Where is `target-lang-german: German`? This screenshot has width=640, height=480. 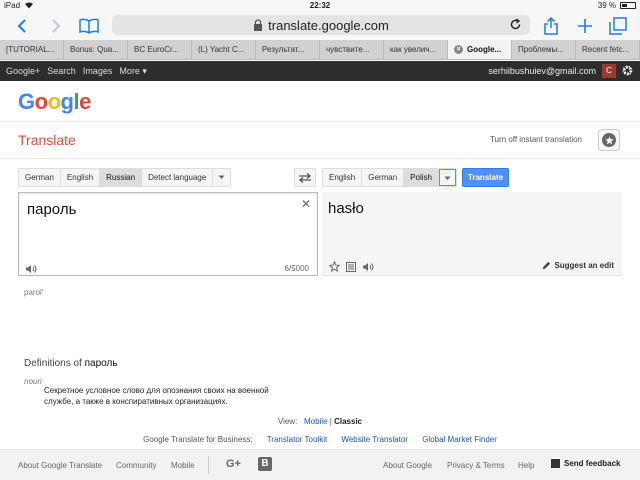 target-lang-german: German is located at coordinates (383, 177).